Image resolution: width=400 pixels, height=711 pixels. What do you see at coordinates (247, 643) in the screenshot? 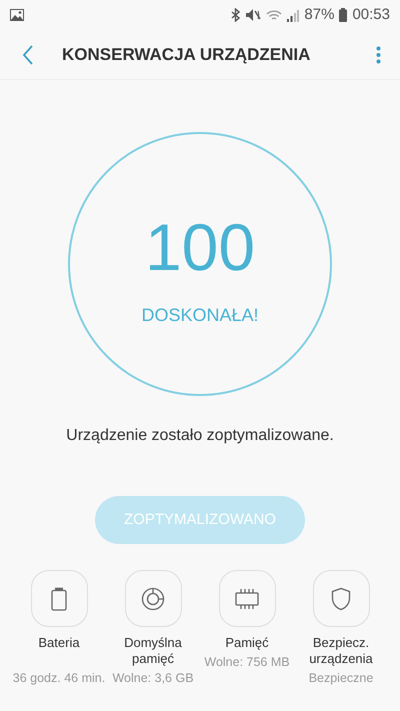
I see `tile-label: Pamięć` at bounding box center [247, 643].